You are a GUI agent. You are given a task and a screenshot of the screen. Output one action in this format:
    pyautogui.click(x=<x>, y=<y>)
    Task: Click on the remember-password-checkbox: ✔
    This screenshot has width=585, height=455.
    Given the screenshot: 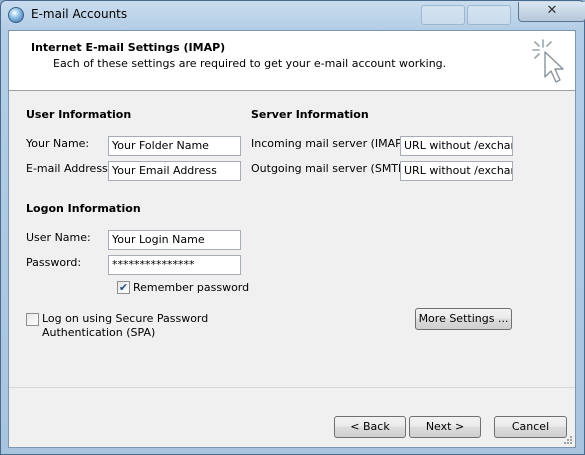 What is the action you would take?
    pyautogui.click(x=123, y=287)
    